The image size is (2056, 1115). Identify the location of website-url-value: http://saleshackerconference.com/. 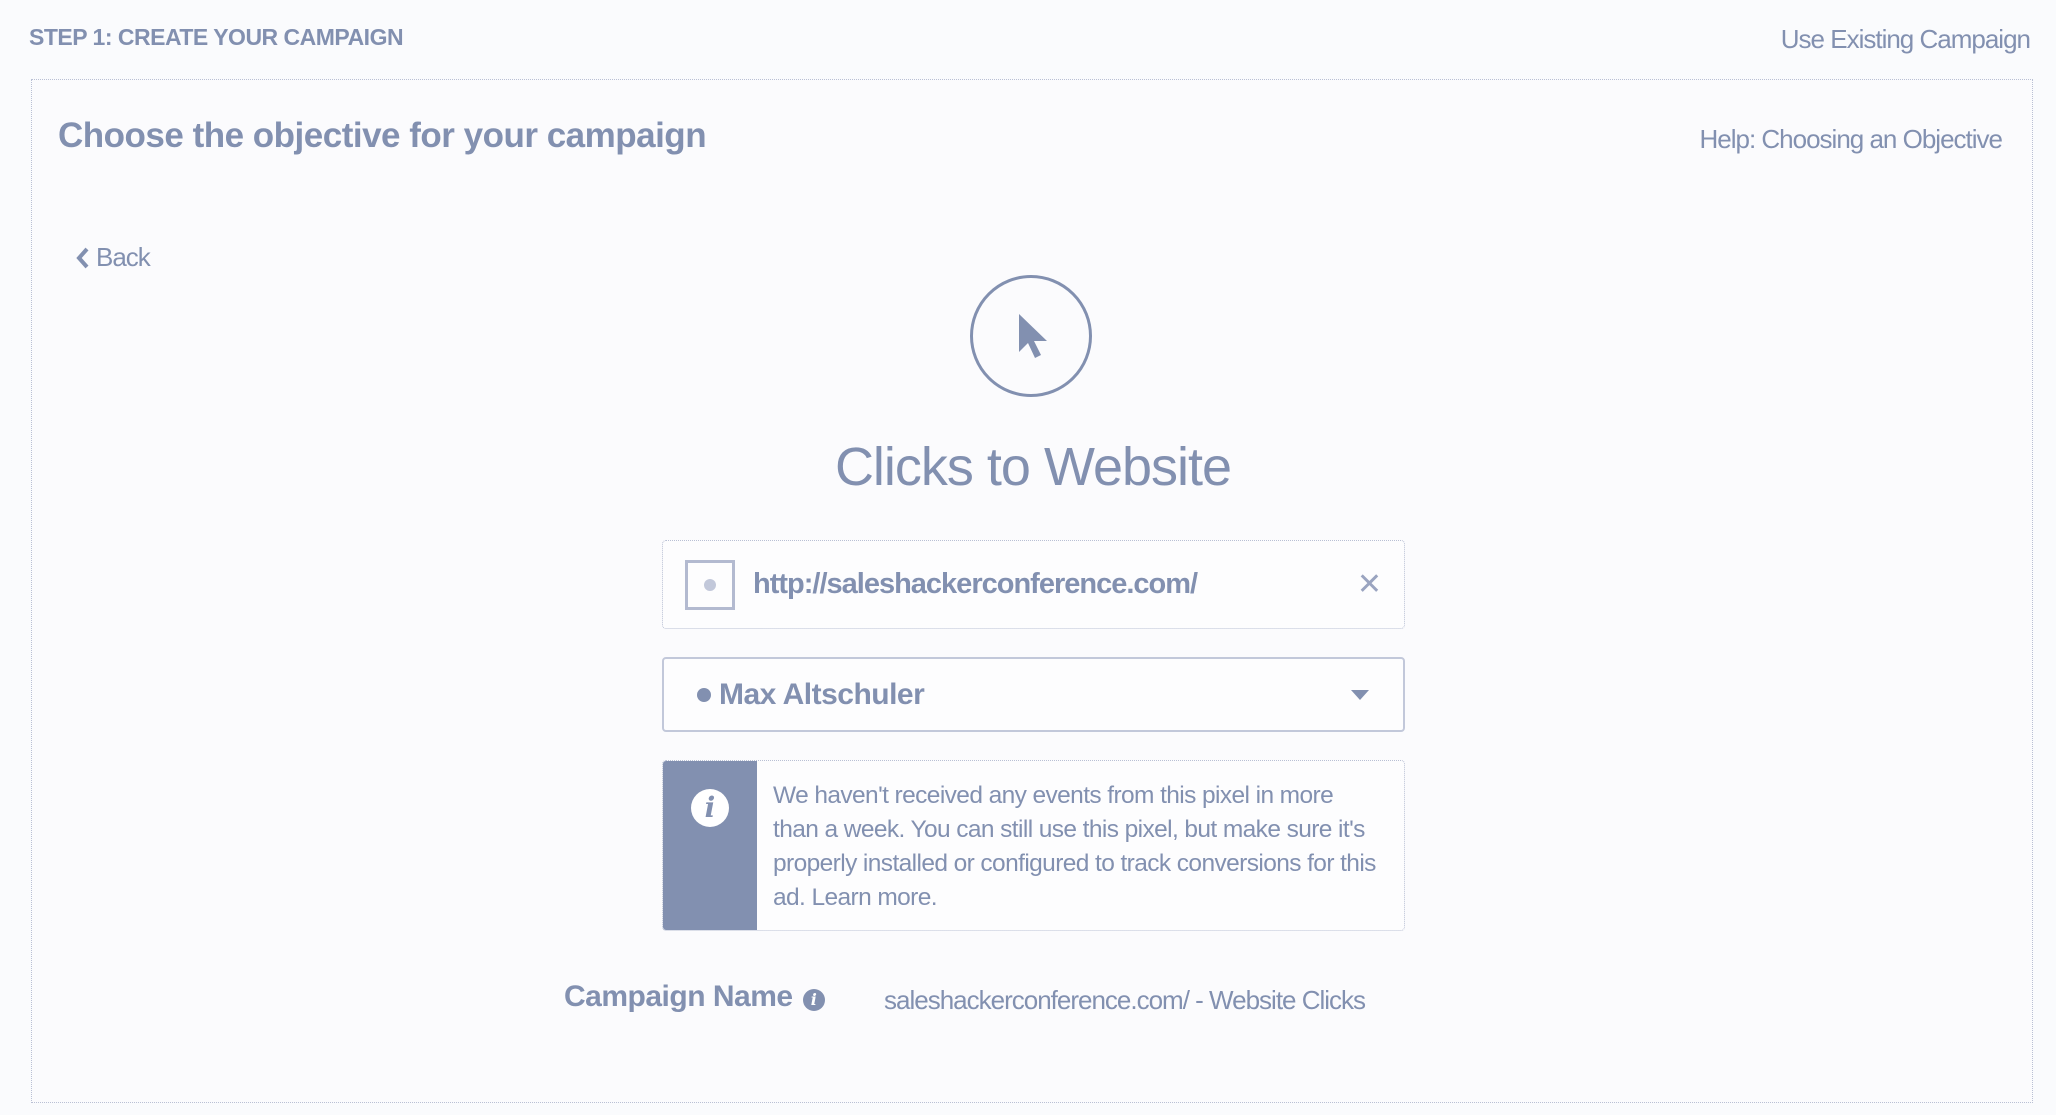
(1055, 584).